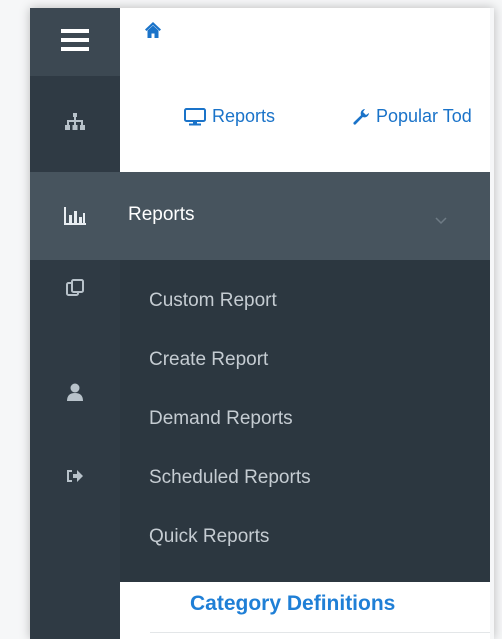 The width and height of the screenshot is (502, 639). Describe the element at coordinates (230, 478) in the screenshot. I see `submenu-item-scheduled-reports: Scheduled Reports` at that location.